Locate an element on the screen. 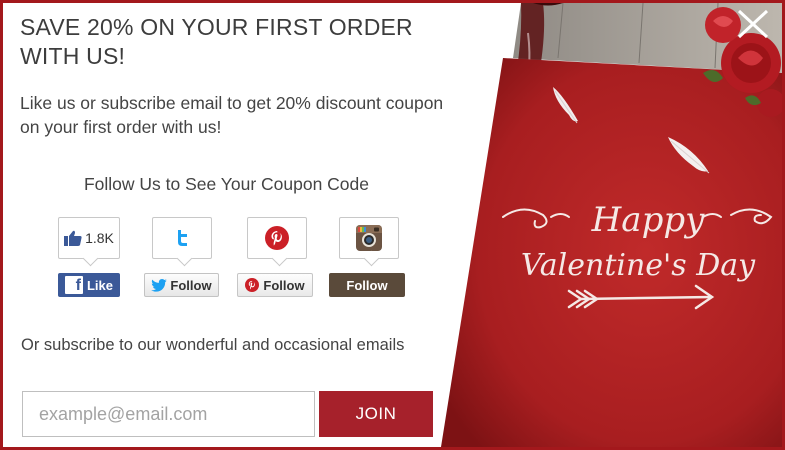  instagram-follow-label: Follow is located at coordinates (367, 285).